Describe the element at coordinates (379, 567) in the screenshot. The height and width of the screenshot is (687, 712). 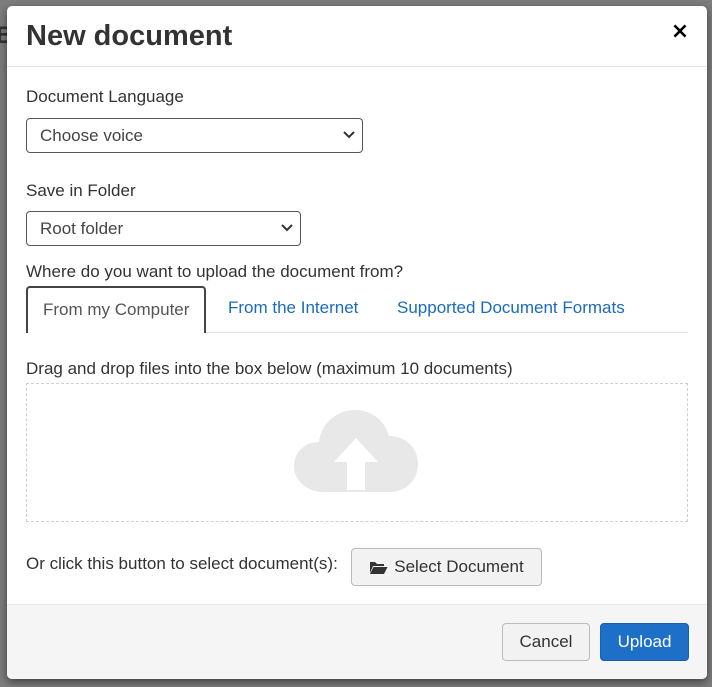
I see `folder-open-icon` at that location.